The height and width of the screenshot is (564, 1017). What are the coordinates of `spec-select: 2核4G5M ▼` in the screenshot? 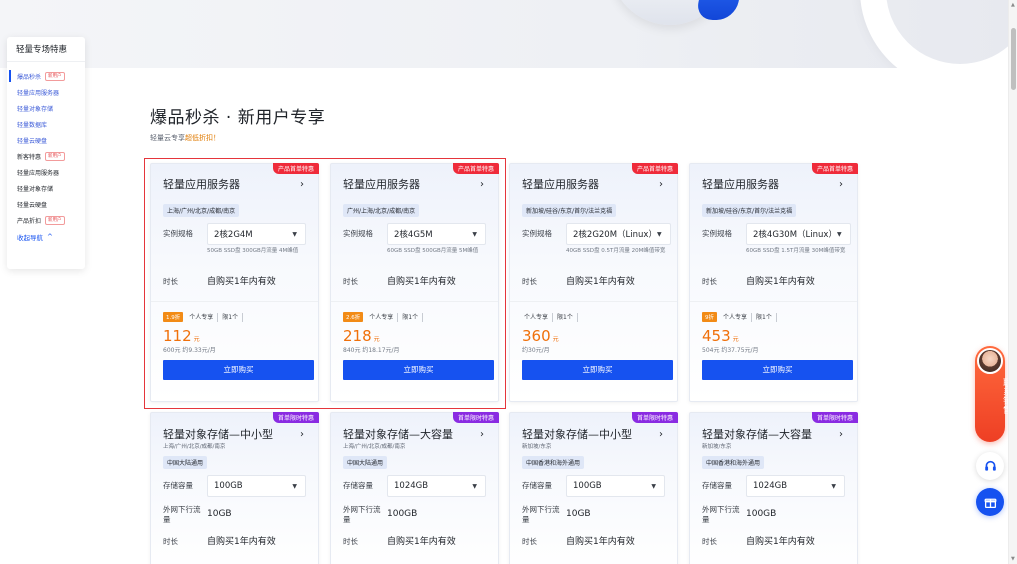 It's located at (436, 234).